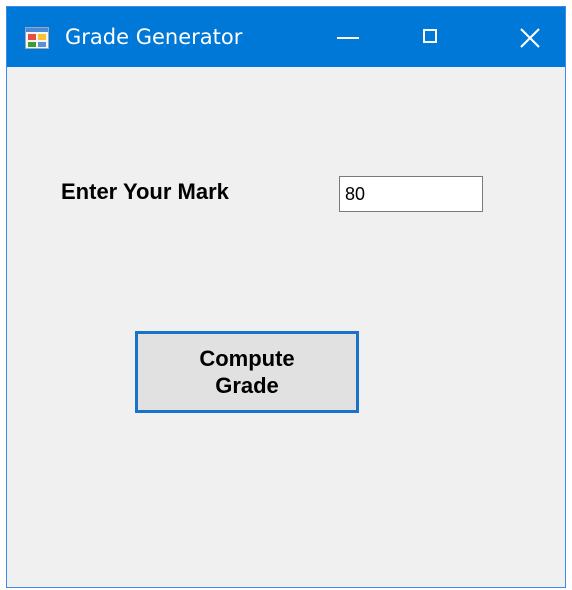 The height and width of the screenshot is (590, 572). Describe the element at coordinates (154, 37) in the screenshot. I see `window-title: Grade Generator` at that location.